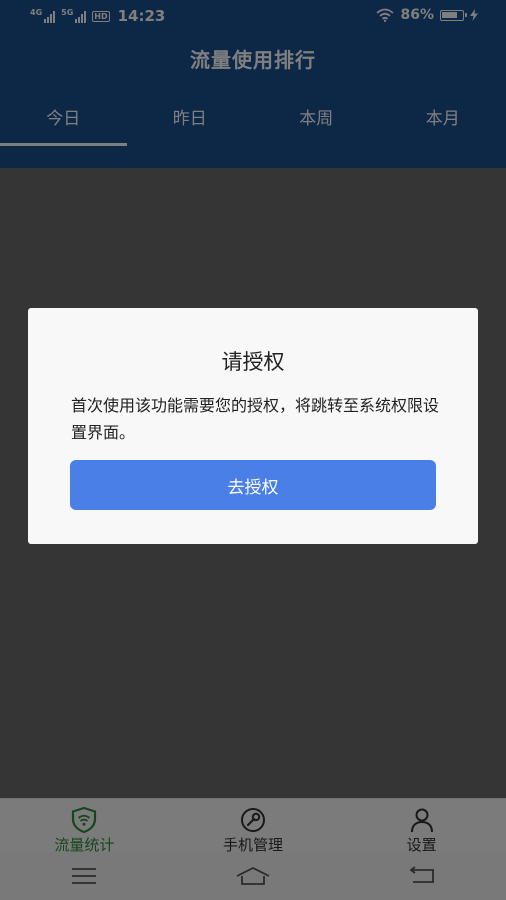 This screenshot has height=900, width=506. Describe the element at coordinates (253, 362) in the screenshot. I see `dialog-title: 请授权` at that location.